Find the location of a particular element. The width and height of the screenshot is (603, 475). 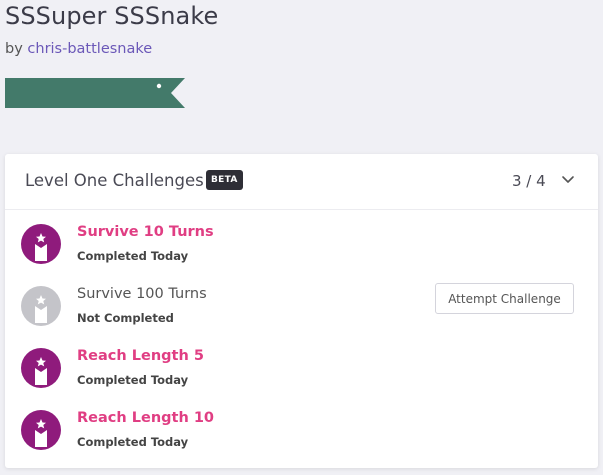

byline-prefix: by is located at coordinates (14, 49).